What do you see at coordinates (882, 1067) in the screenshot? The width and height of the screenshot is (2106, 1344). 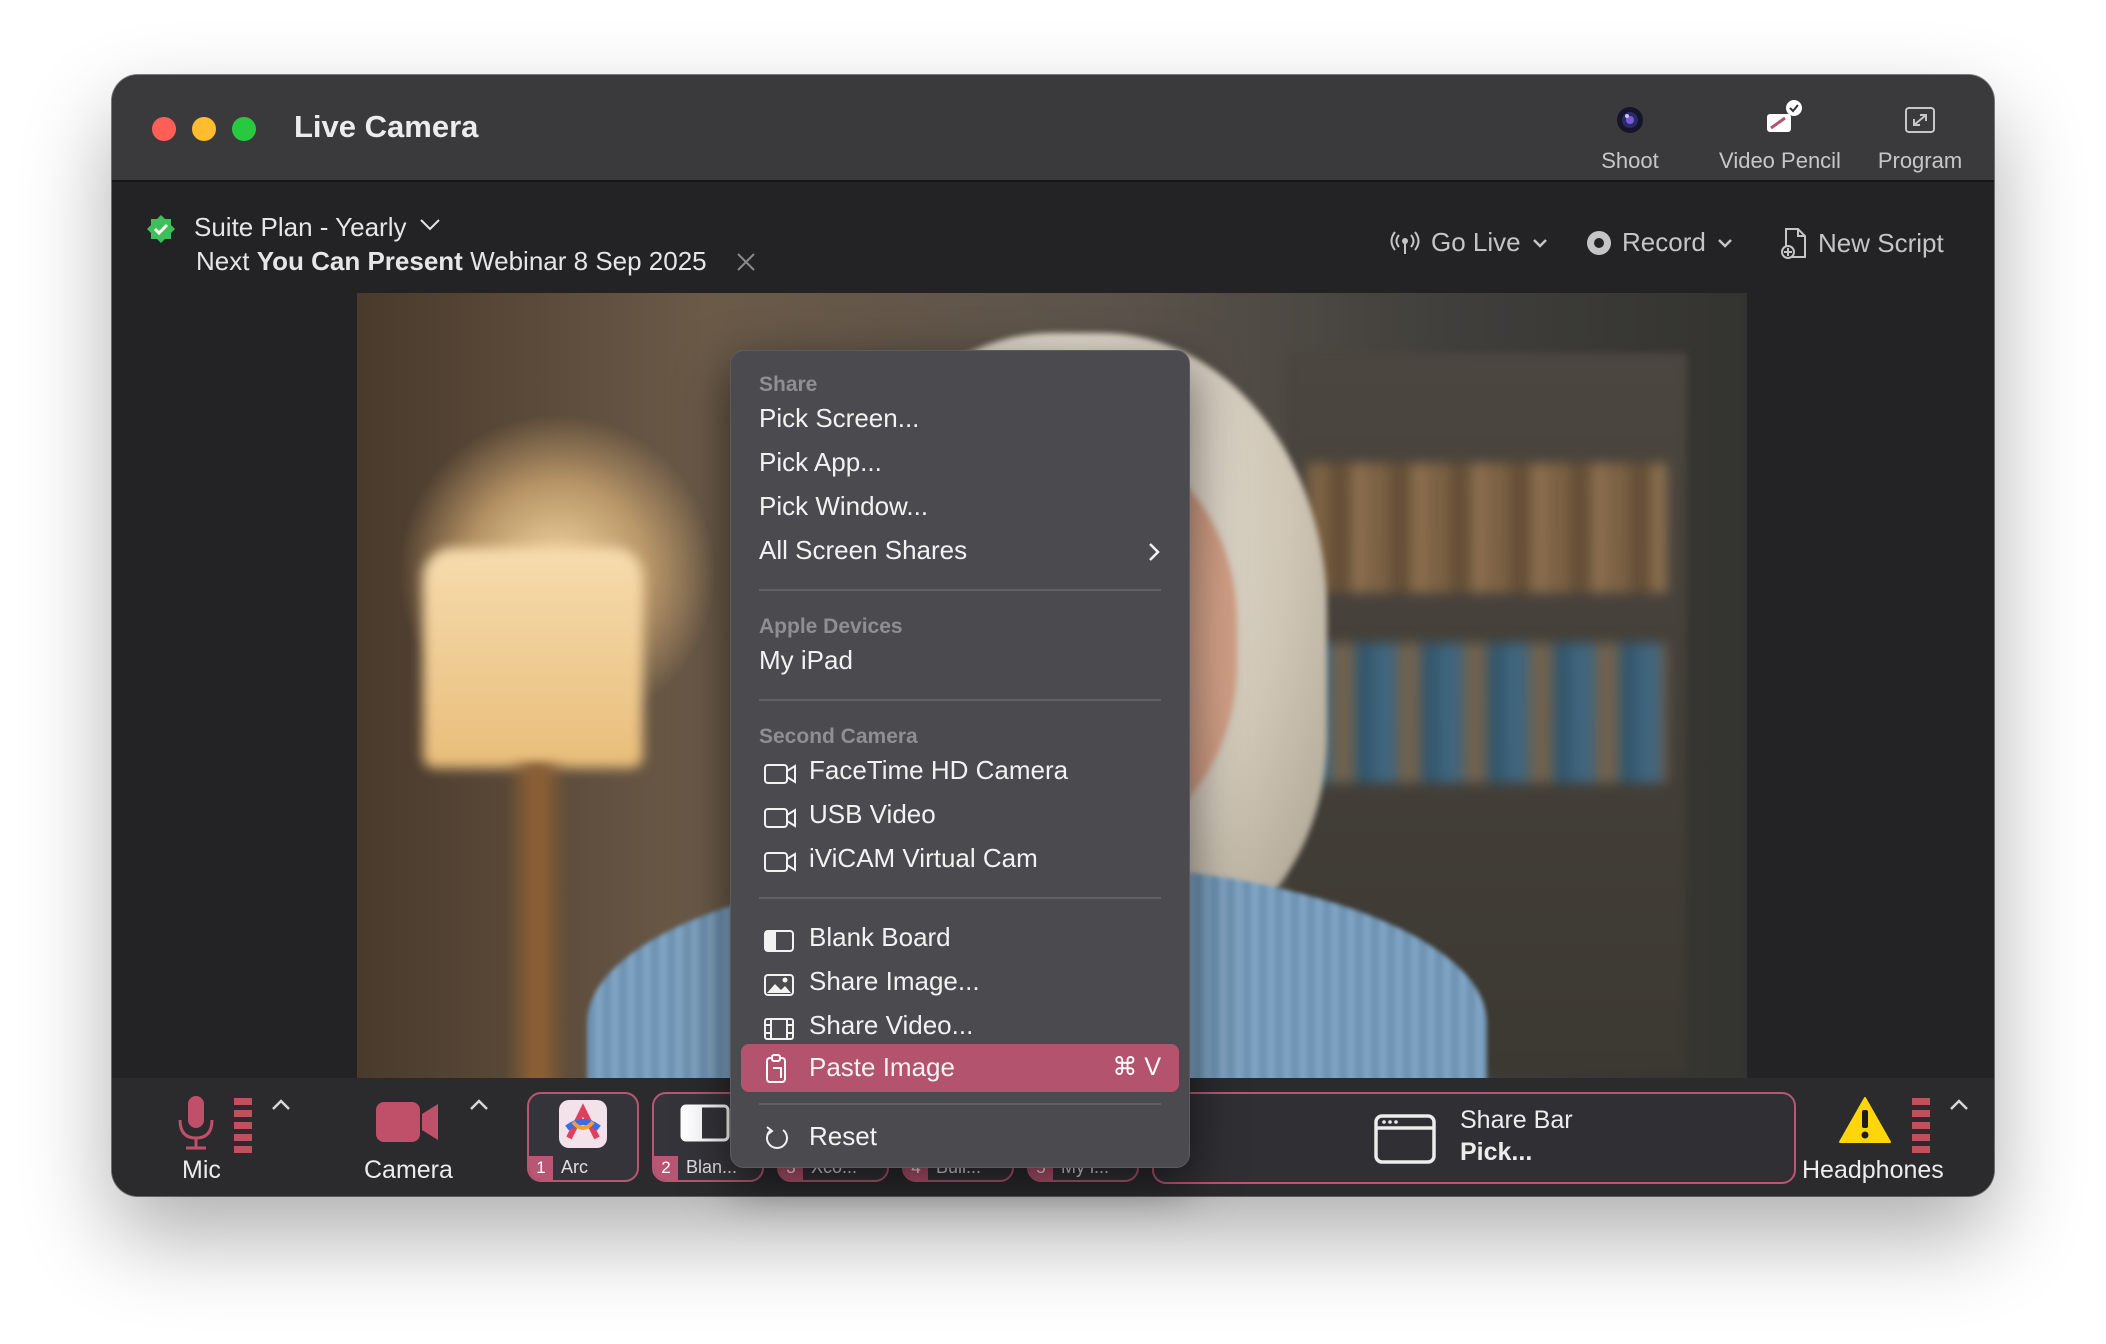 I see `menu-item-paste-image-label: Paste Image` at bounding box center [882, 1067].